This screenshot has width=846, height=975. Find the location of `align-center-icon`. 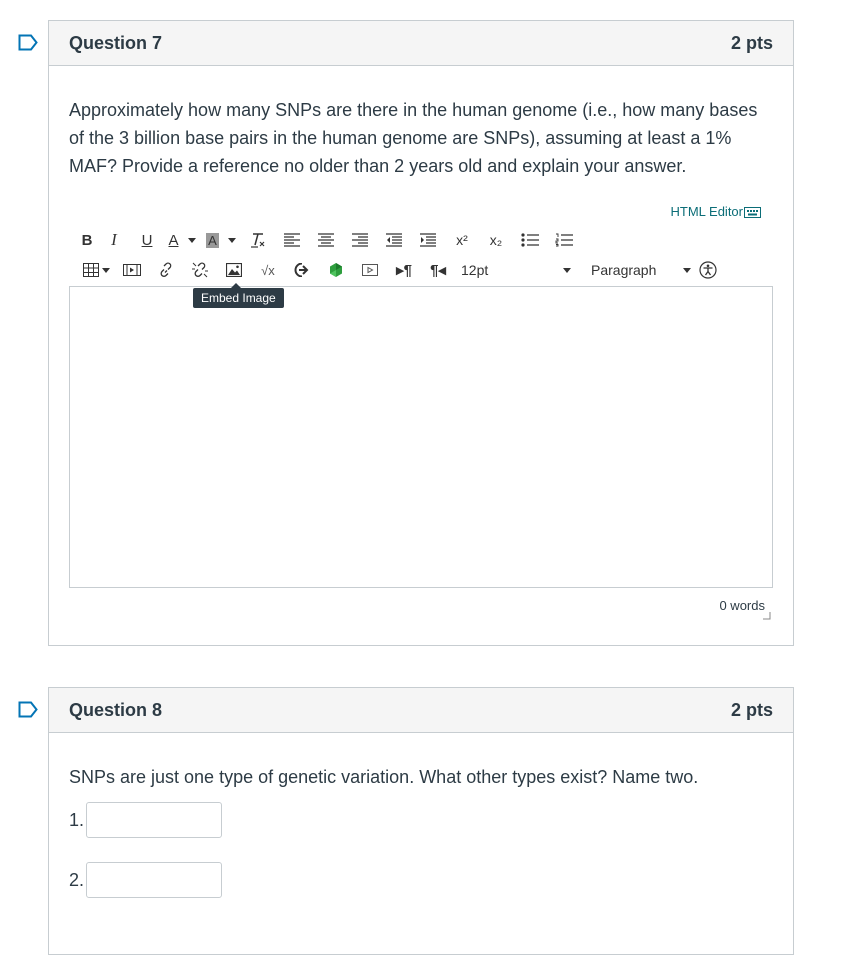

align-center-icon is located at coordinates (326, 240).